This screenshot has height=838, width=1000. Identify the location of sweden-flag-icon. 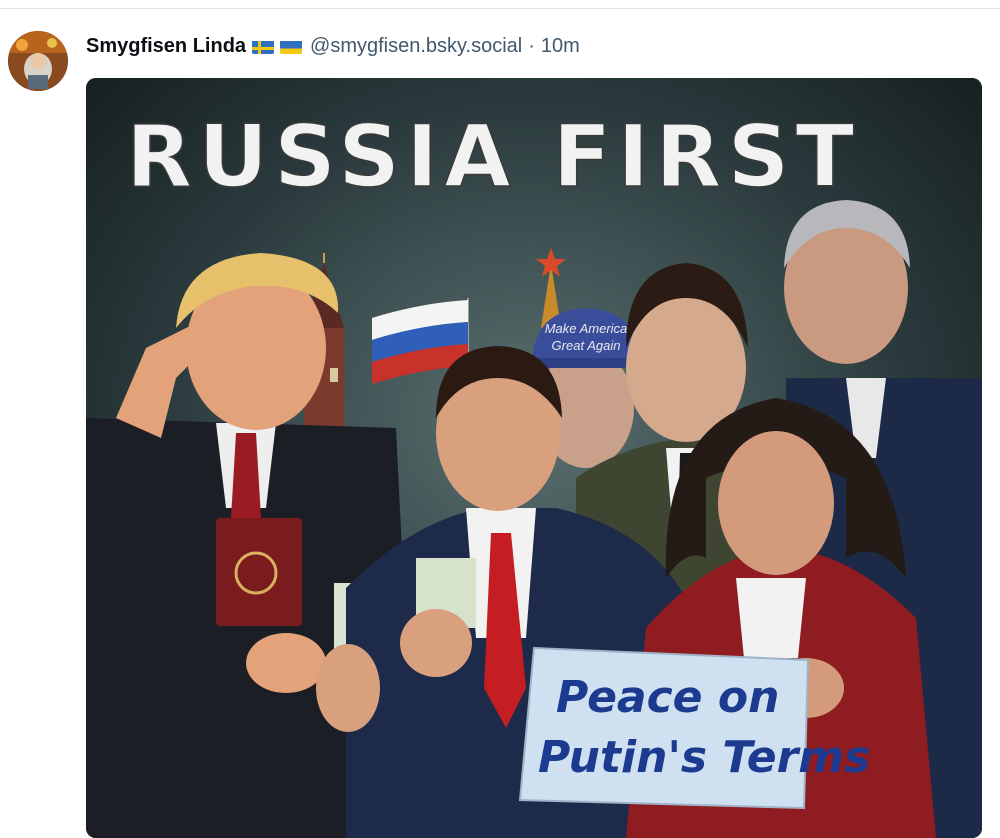
(263, 46).